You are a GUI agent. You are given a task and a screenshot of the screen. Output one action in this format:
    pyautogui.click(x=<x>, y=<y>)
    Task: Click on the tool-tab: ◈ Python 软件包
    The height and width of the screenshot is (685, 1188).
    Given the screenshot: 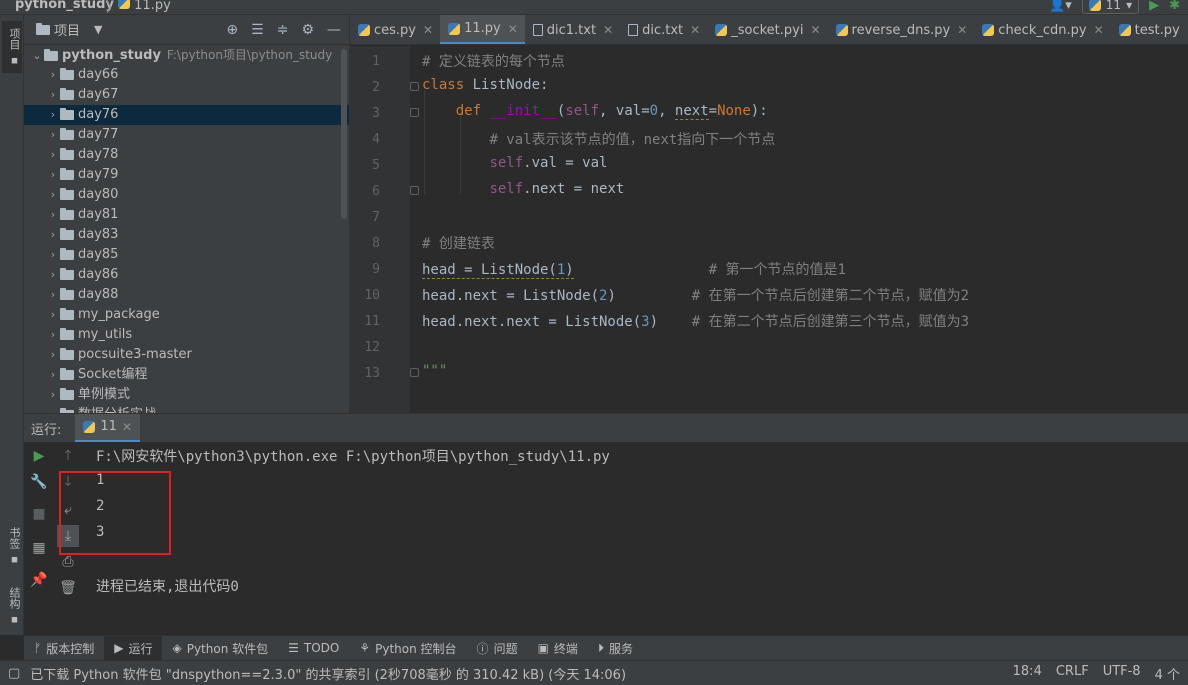 What is the action you would take?
    pyautogui.click(x=220, y=648)
    